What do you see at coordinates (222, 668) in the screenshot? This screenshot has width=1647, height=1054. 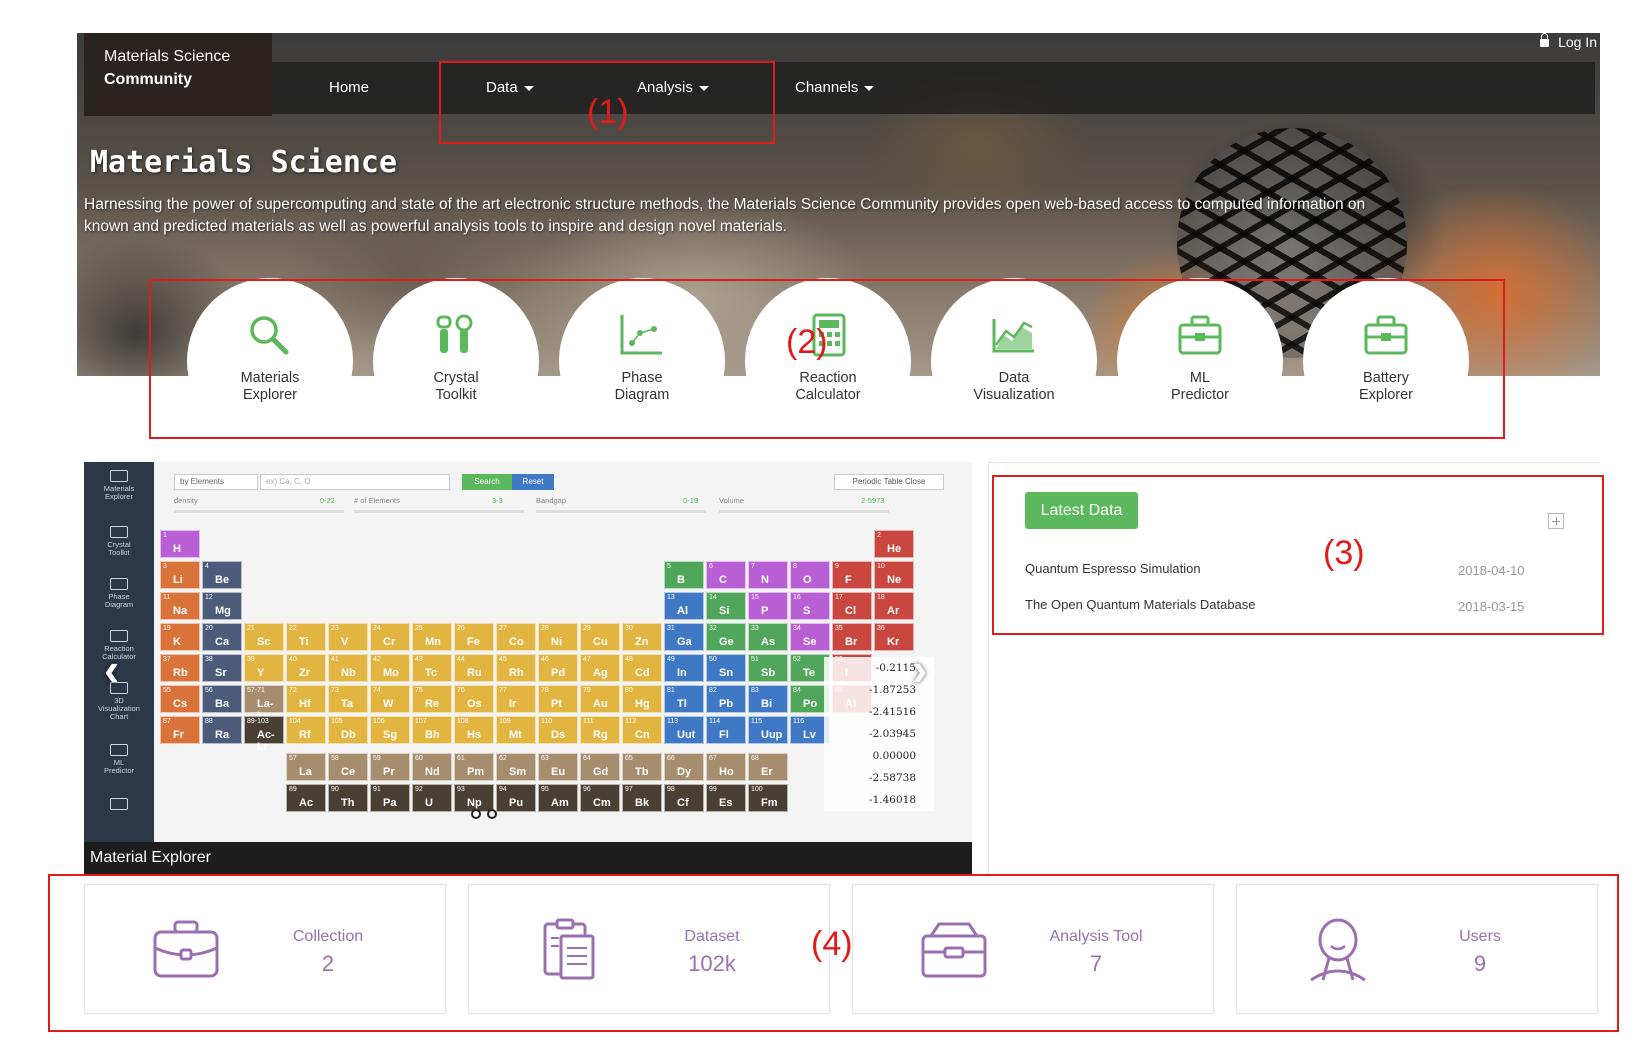 I see `element-cell: 38 Sr` at bounding box center [222, 668].